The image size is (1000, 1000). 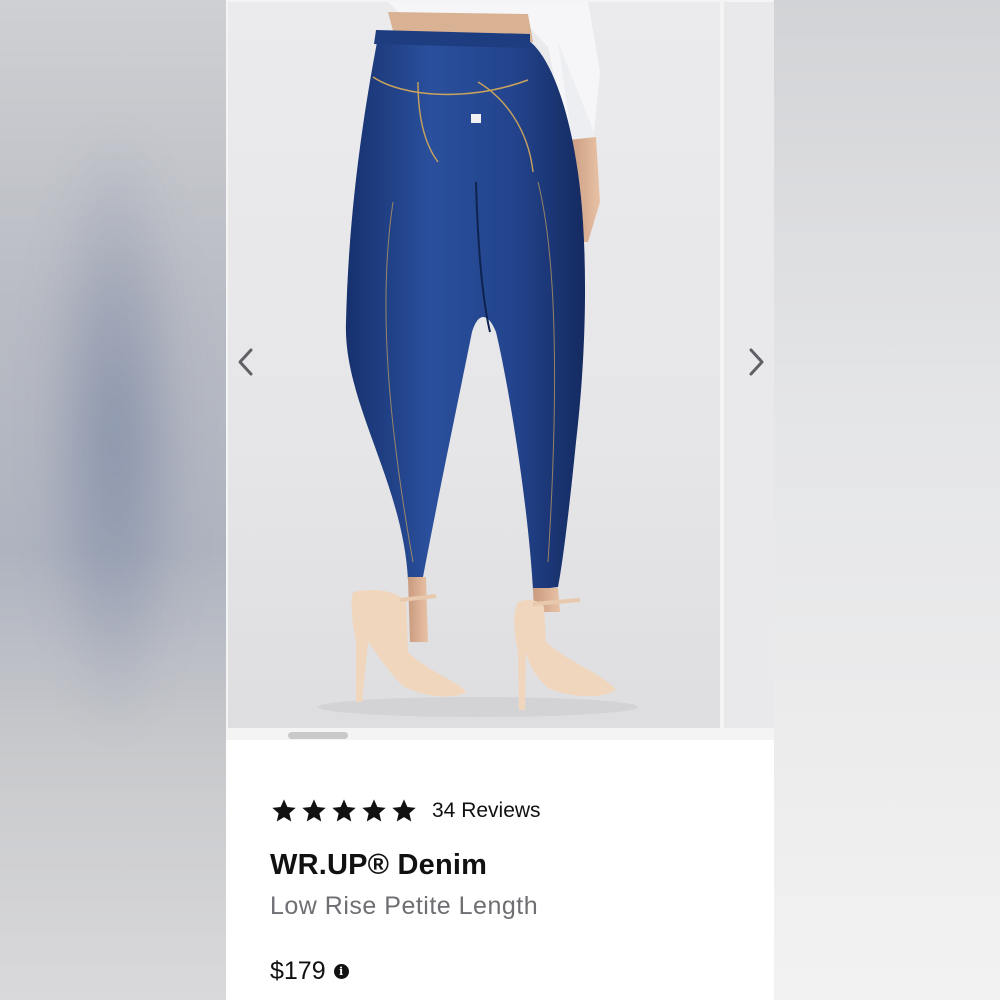 I want to click on carousel-prev-button, so click(x=246, y=362).